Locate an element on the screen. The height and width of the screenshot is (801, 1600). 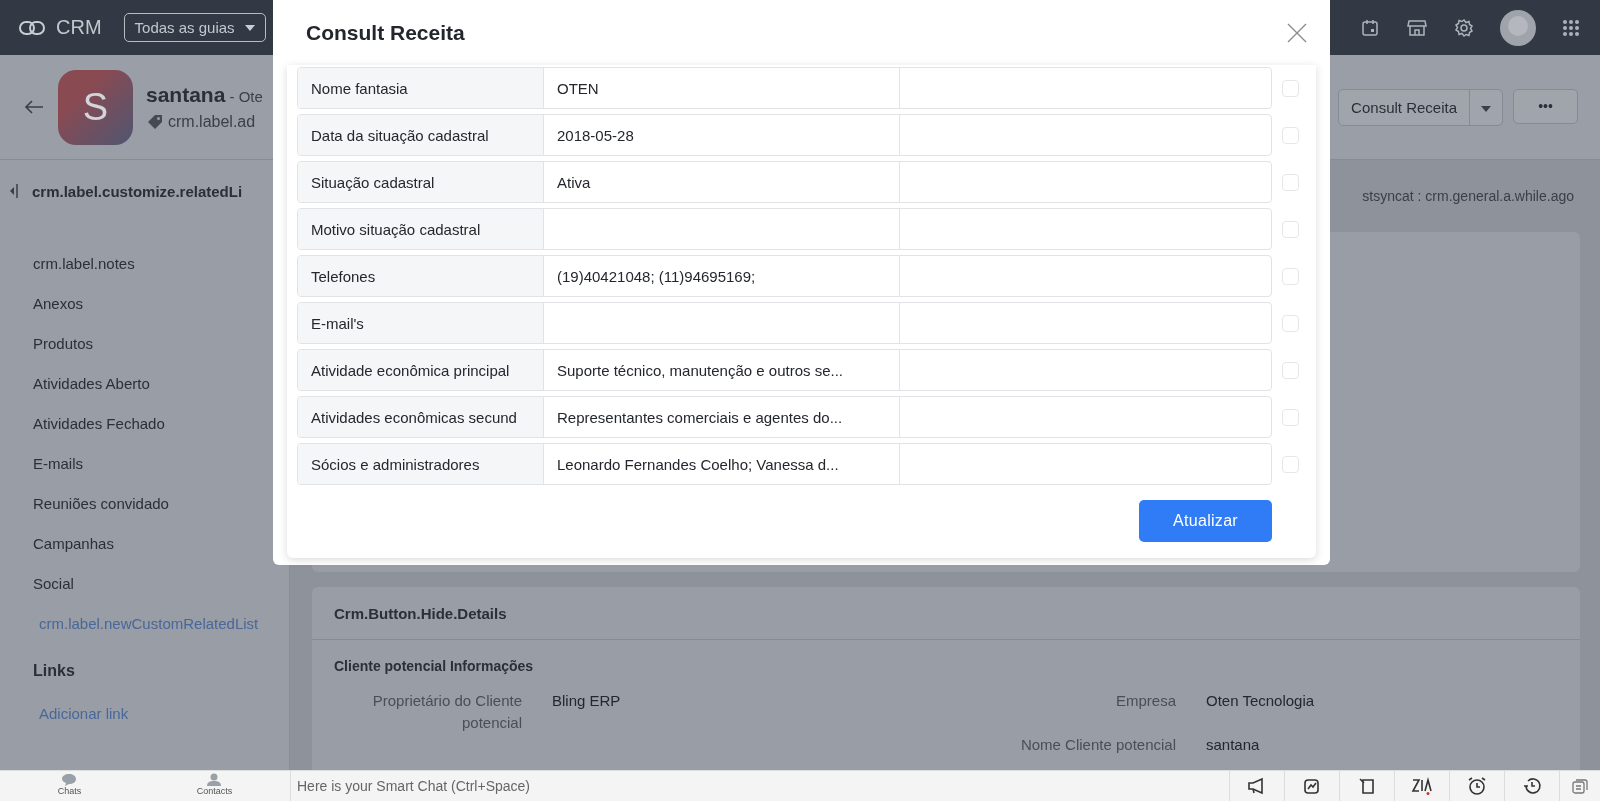
field-value: santana is located at coordinates (1233, 745).